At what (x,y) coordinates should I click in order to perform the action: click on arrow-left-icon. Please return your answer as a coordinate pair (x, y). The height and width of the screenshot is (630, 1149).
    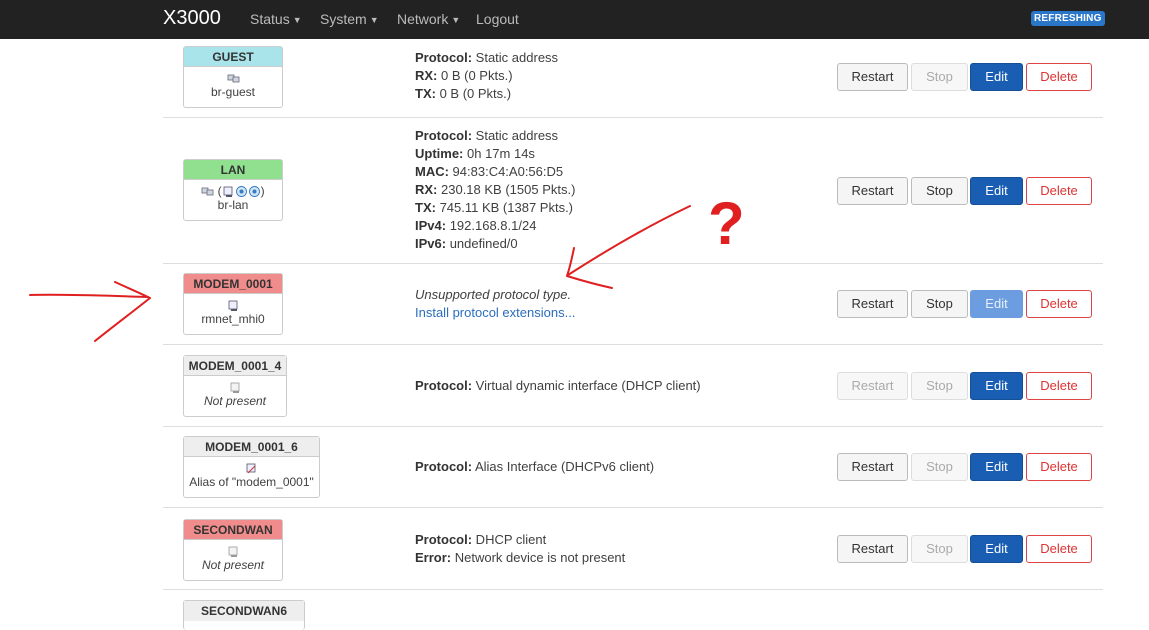
    Looking at the image, I should click on (628, 247).